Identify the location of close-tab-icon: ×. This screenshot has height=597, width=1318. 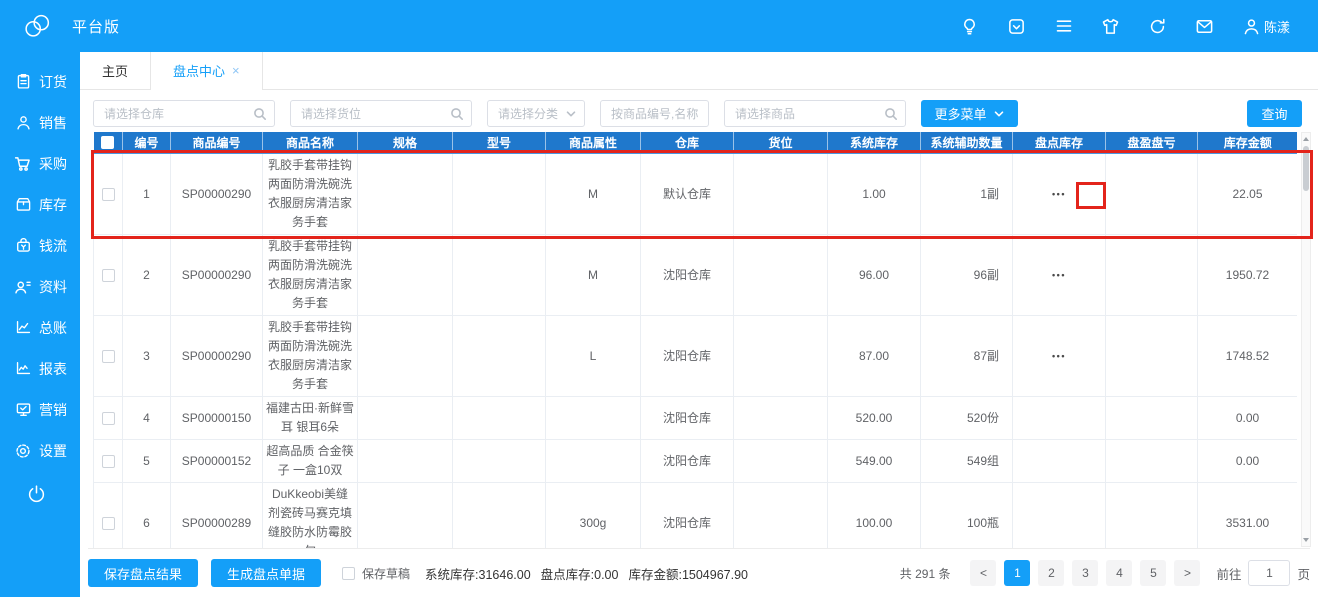
(236, 70).